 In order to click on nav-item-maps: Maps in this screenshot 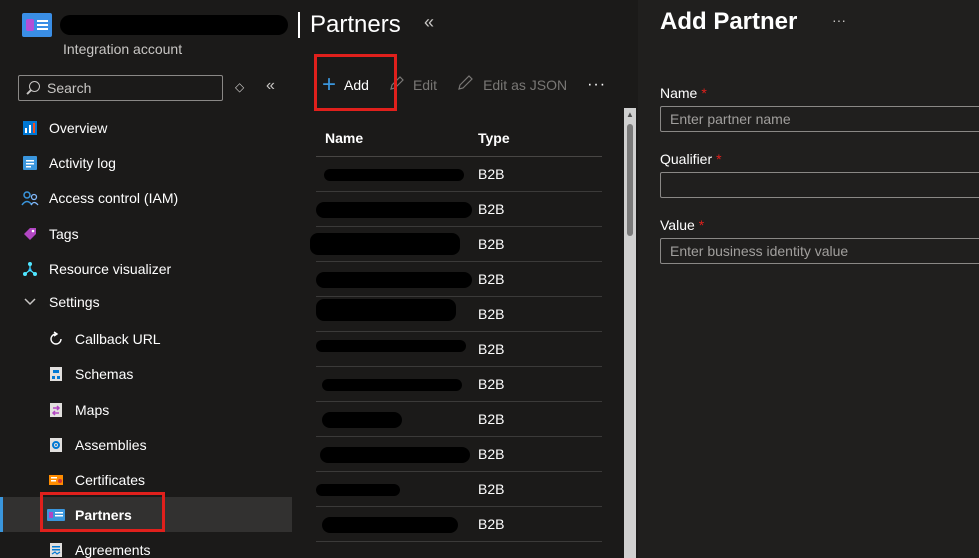, I will do `click(146, 409)`.